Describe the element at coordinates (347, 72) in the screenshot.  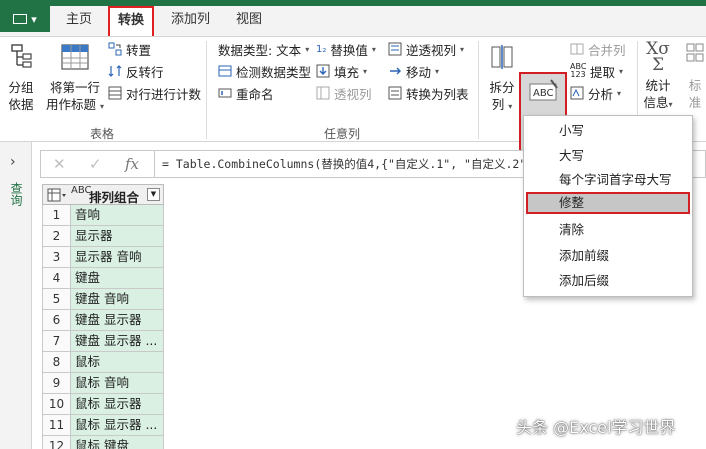
I see `fill-label: 填充` at that location.